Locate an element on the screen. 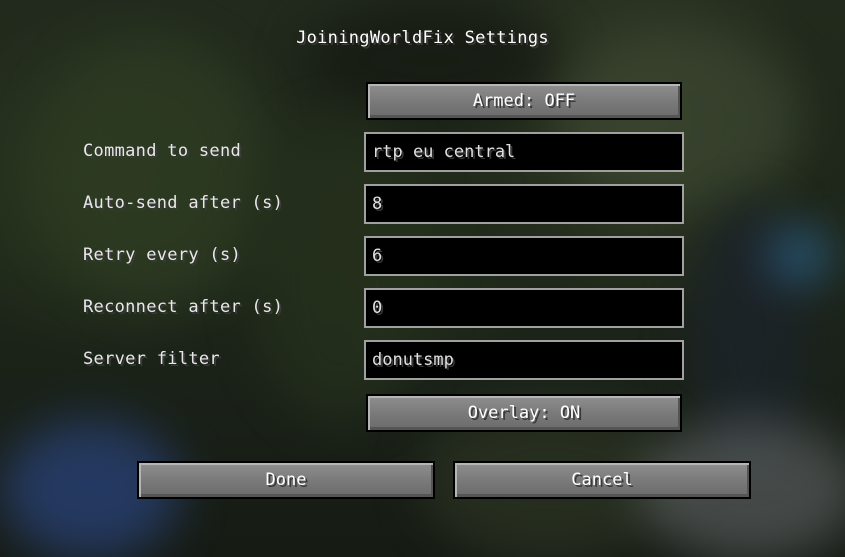  auto-send-label: Auto-send after (s) is located at coordinates (183, 203).